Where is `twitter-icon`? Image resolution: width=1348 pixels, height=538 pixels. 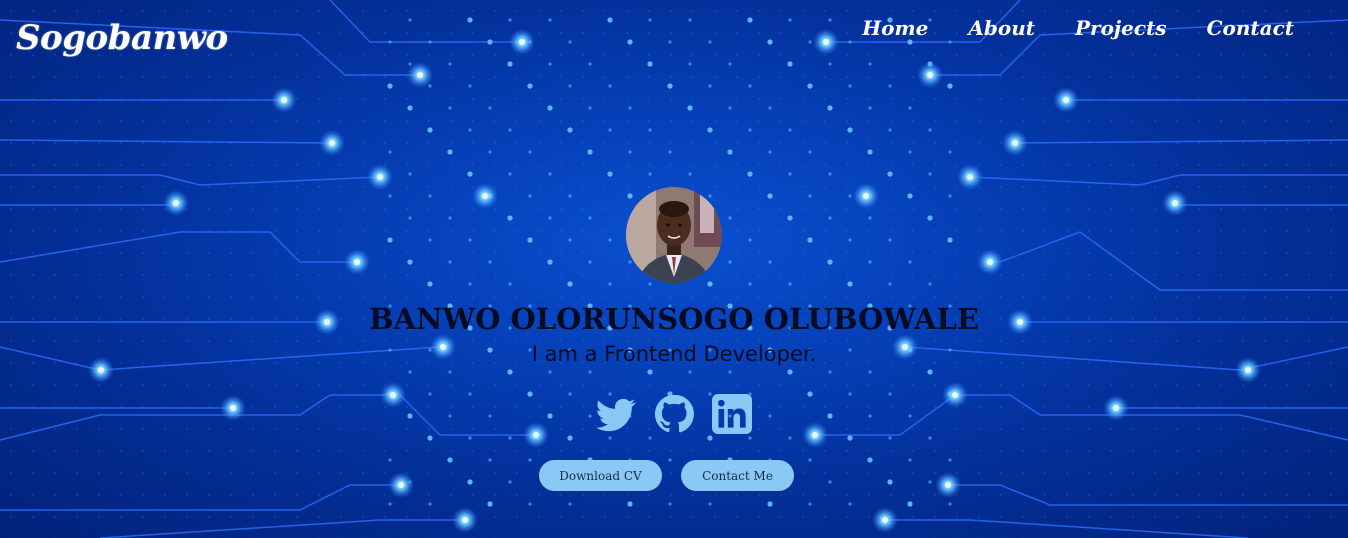
twitter-icon is located at coordinates (616, 414).